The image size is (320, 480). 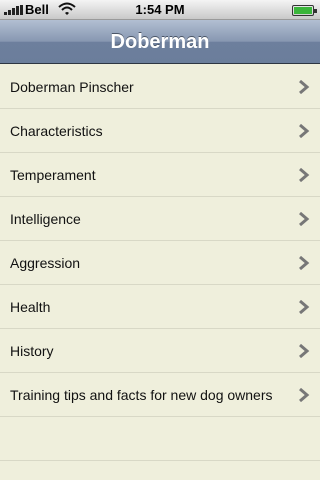 What do you see at coordinates (304, 10) in the screenshot?
I see `battery-icon` at bounding box center [304, 10].